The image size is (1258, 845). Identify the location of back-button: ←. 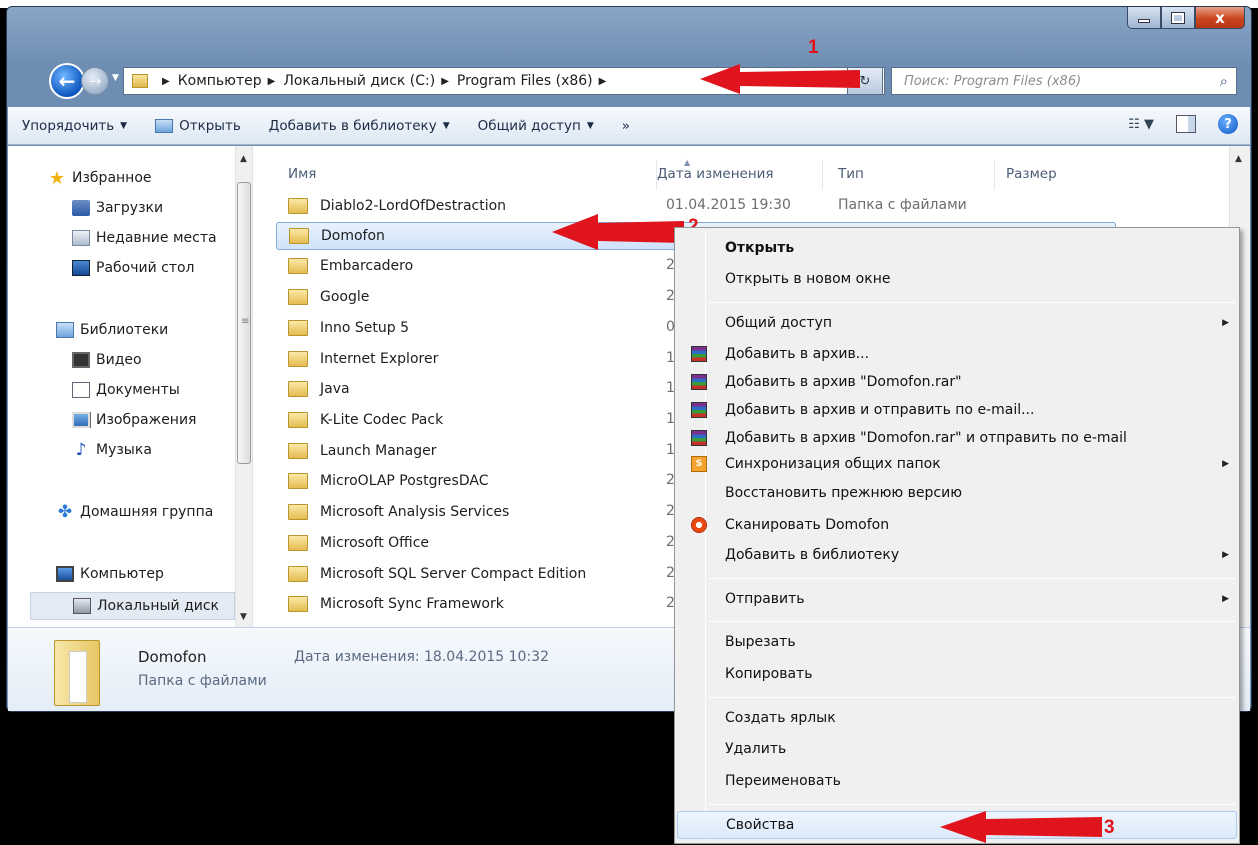
(67, 81).